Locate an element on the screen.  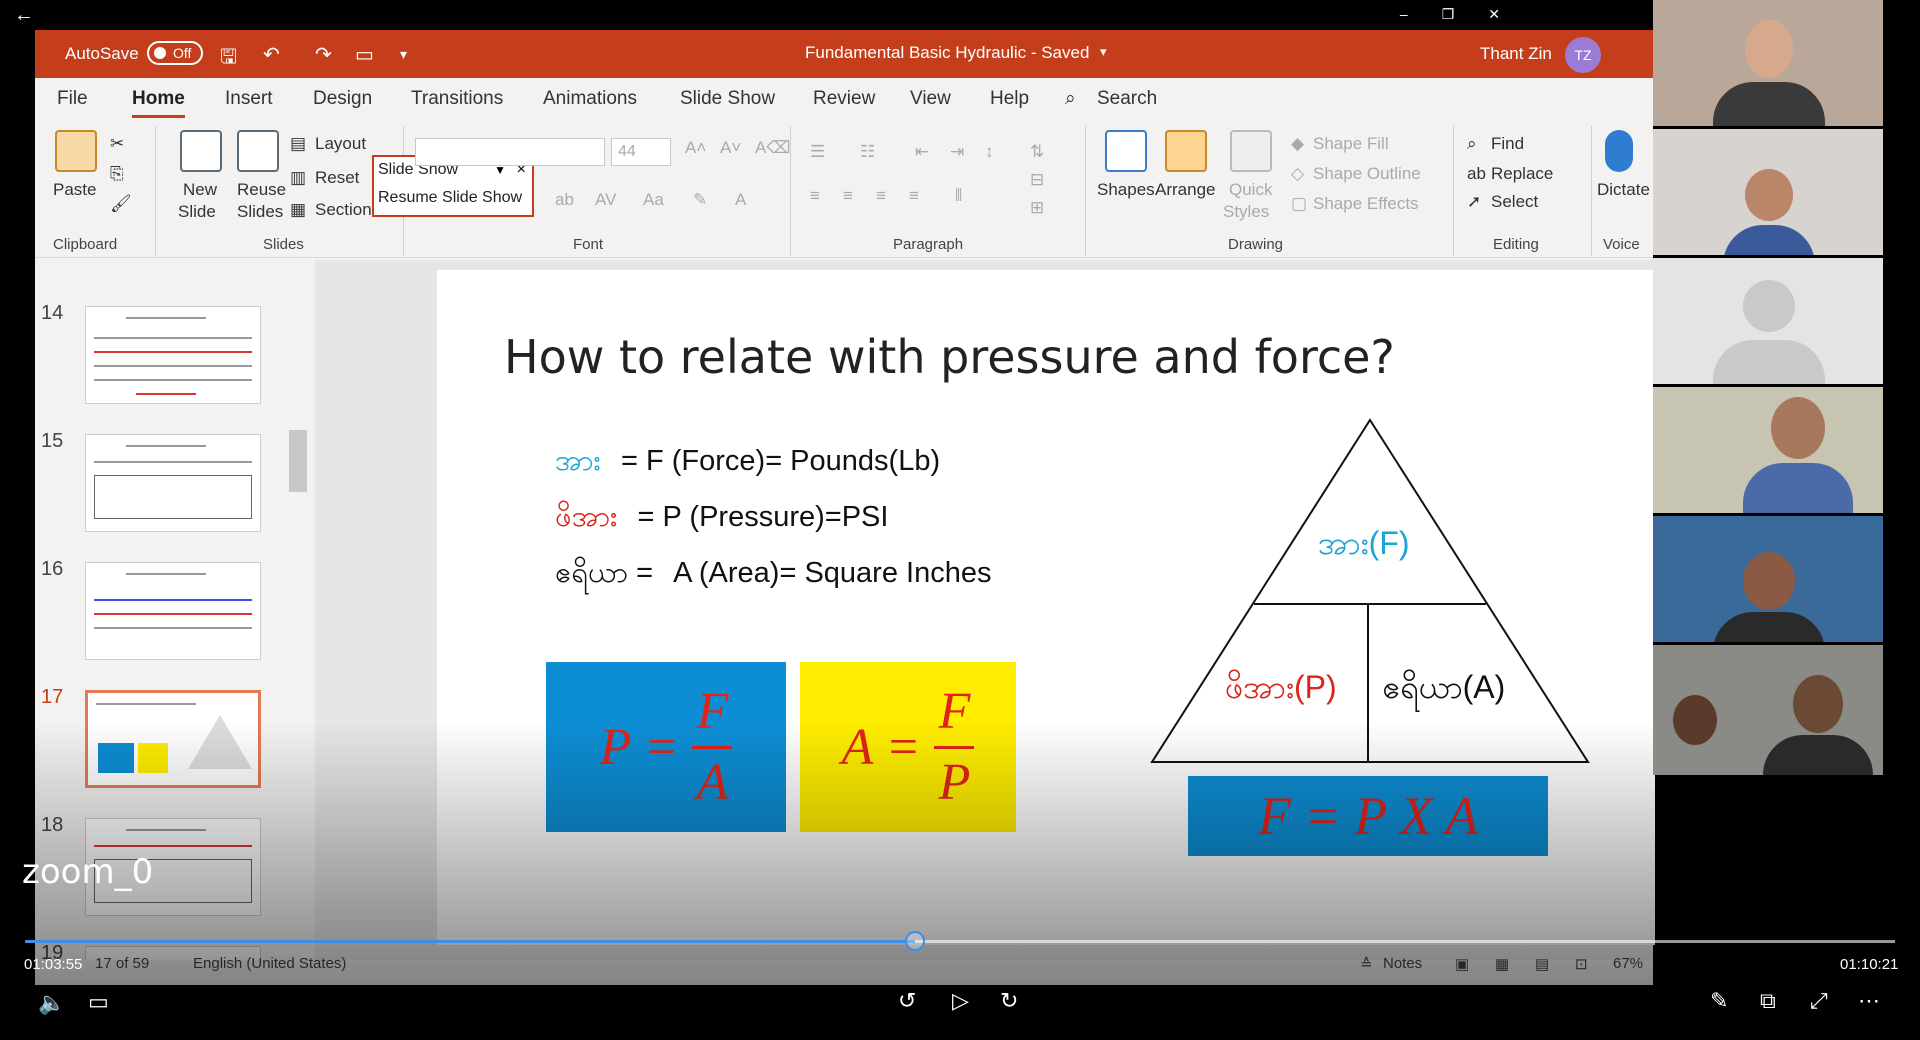
notes-button: Notes is located at coordinates (1402, 963).